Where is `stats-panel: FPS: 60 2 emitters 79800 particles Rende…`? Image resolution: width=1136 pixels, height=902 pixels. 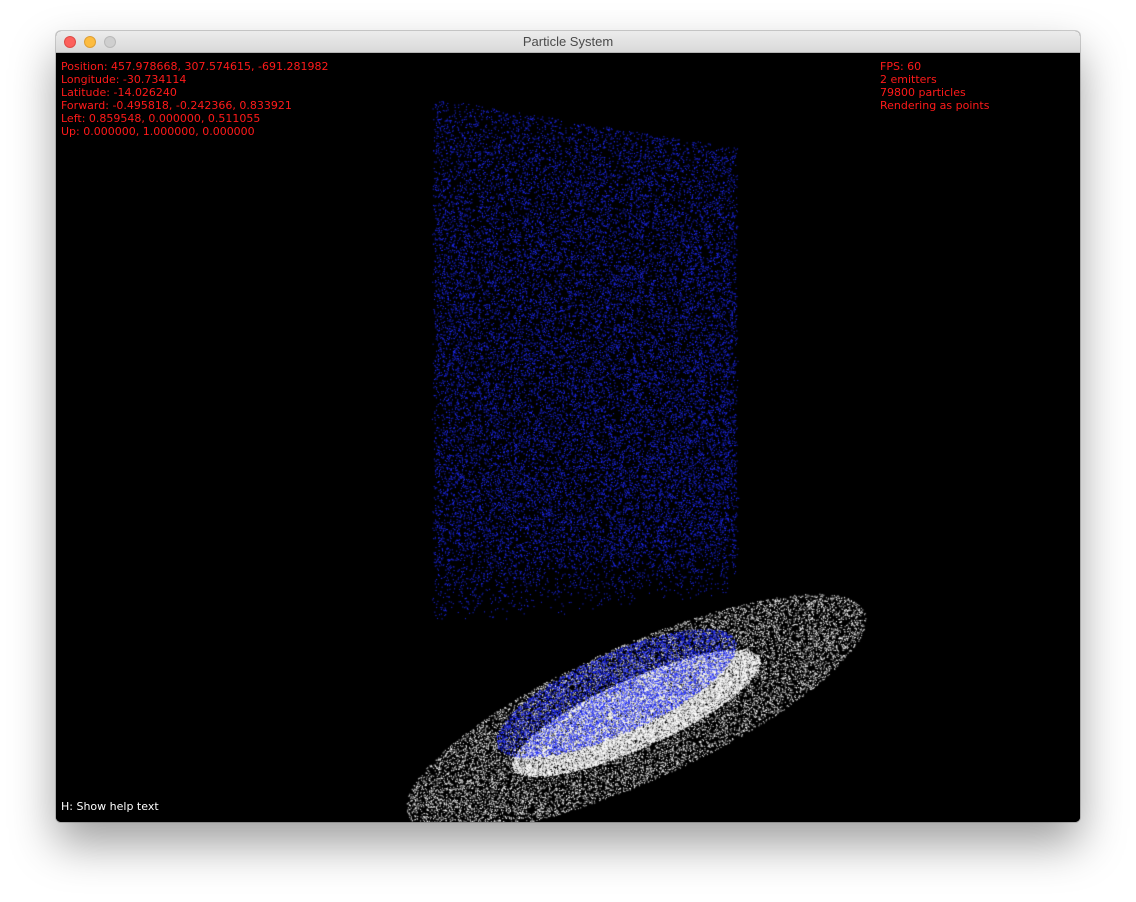 stats-panel: FPS: 60 2 emitters 79800 particles Rende… is located at coordinates (934, 86).